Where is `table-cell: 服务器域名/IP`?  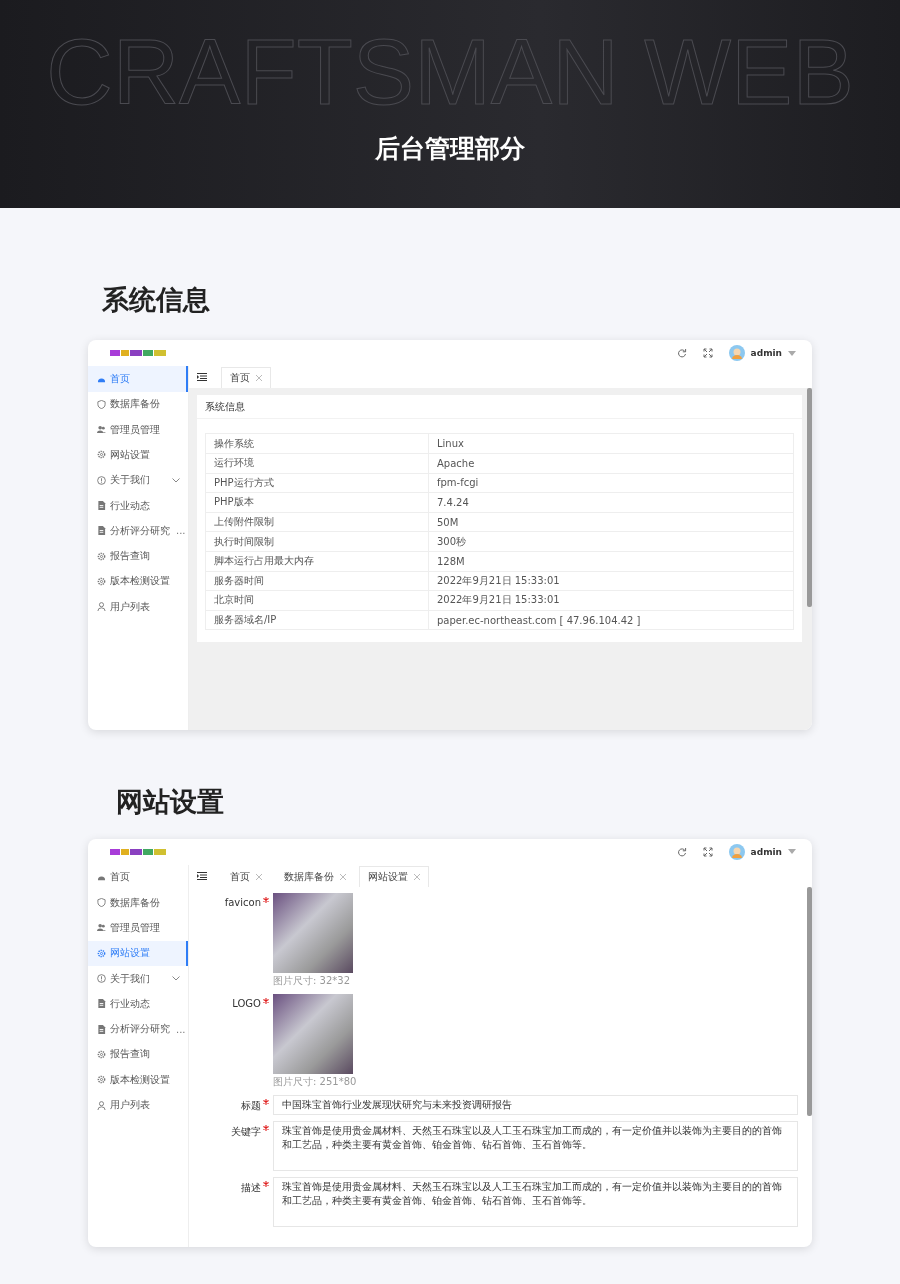 table-cell: 服务器域名/IP is located at coordinates (317, 620).